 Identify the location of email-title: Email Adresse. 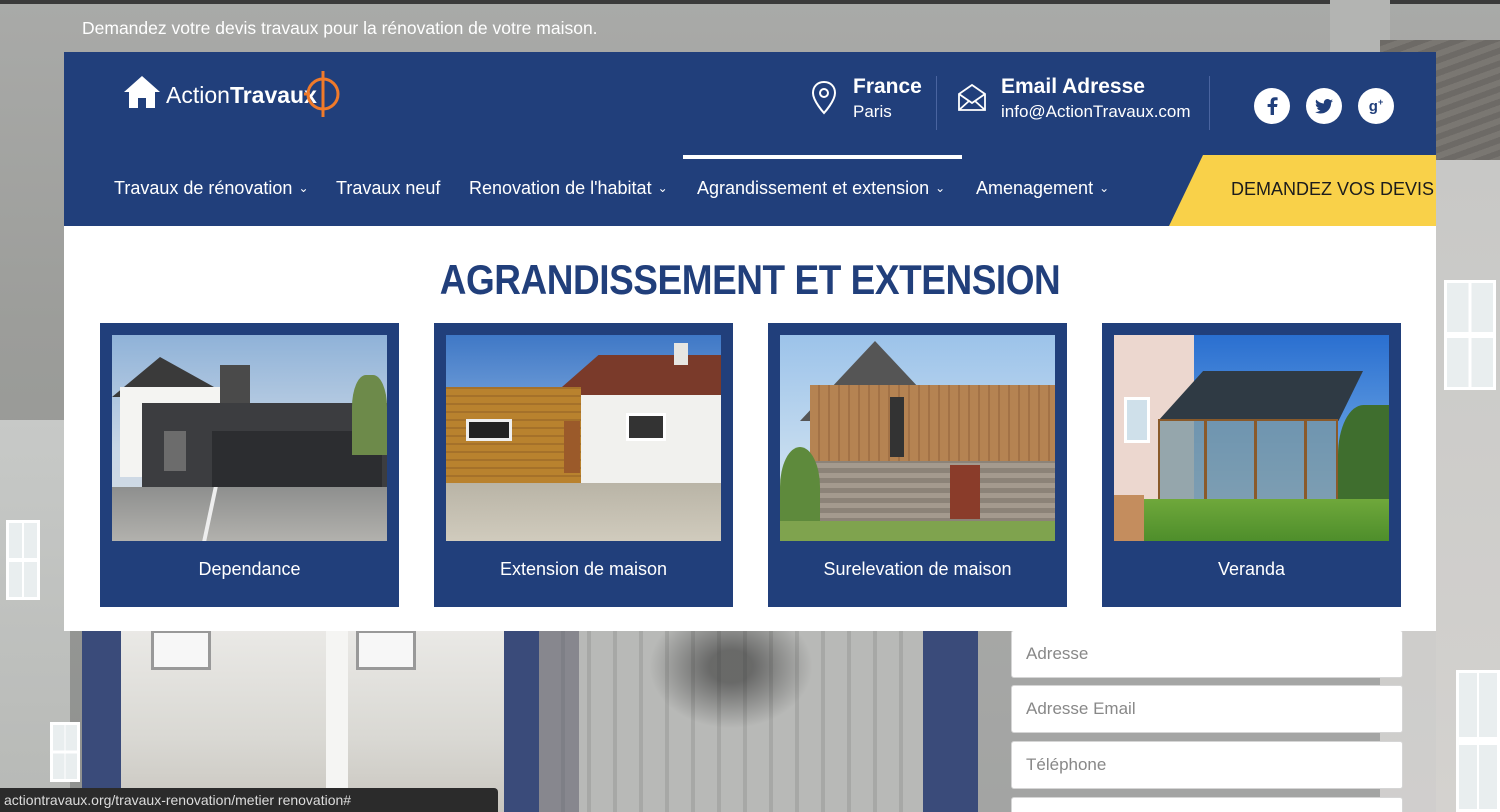
(1073, 86).